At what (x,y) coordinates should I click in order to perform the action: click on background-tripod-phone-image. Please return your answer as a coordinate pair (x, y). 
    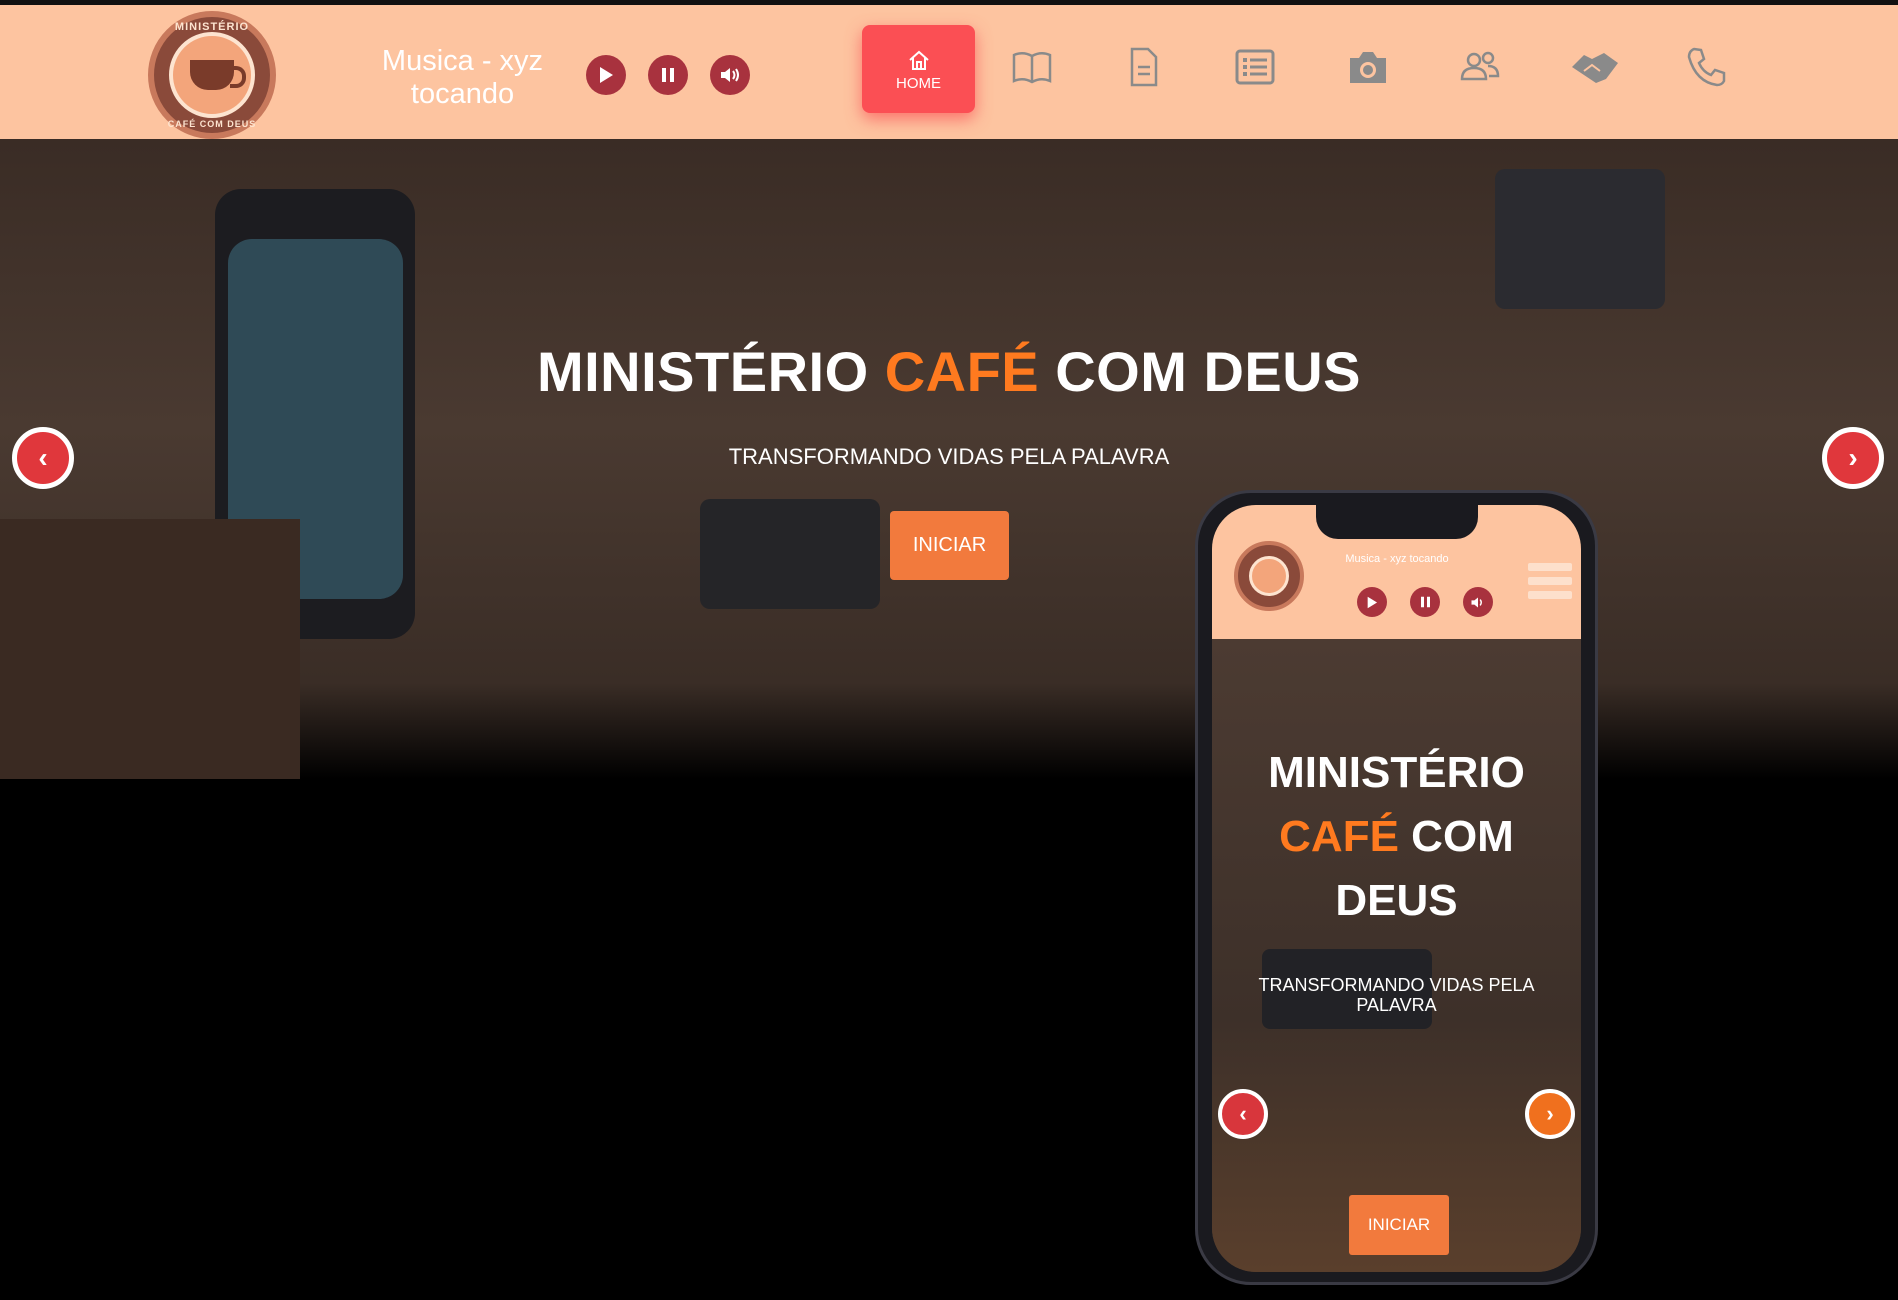
    Looking at the image, I should click on (1580, 239).